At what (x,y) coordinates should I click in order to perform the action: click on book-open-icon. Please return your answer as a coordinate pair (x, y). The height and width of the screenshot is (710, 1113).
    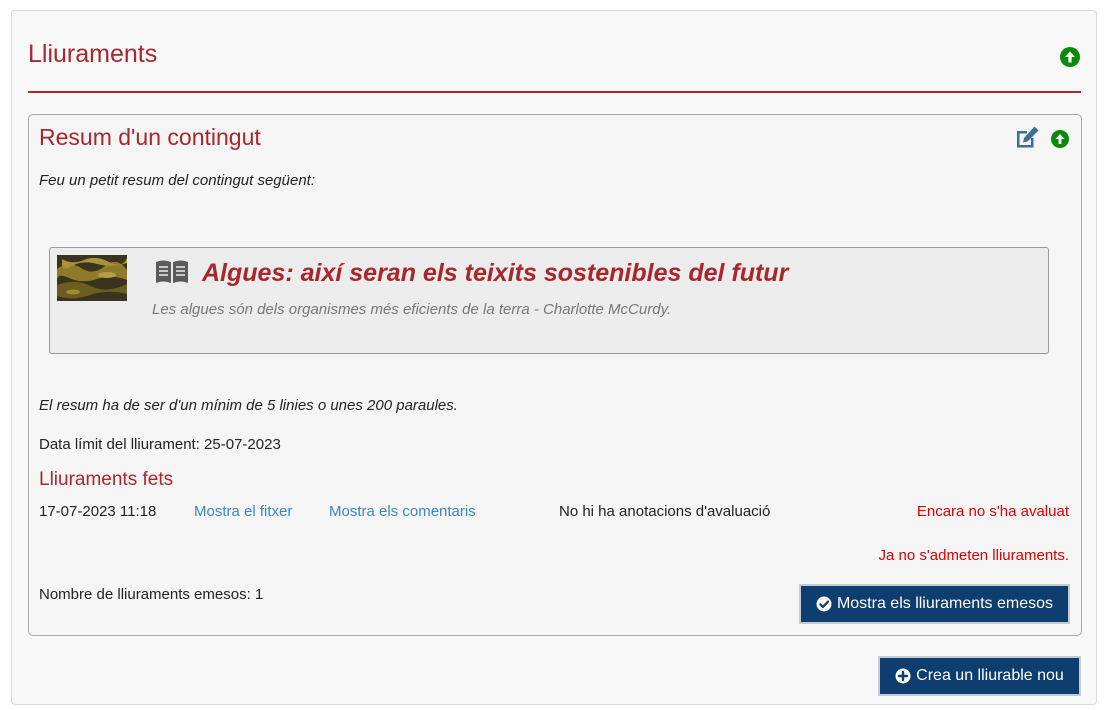
    Looking at the image, I should click on (172, 271).